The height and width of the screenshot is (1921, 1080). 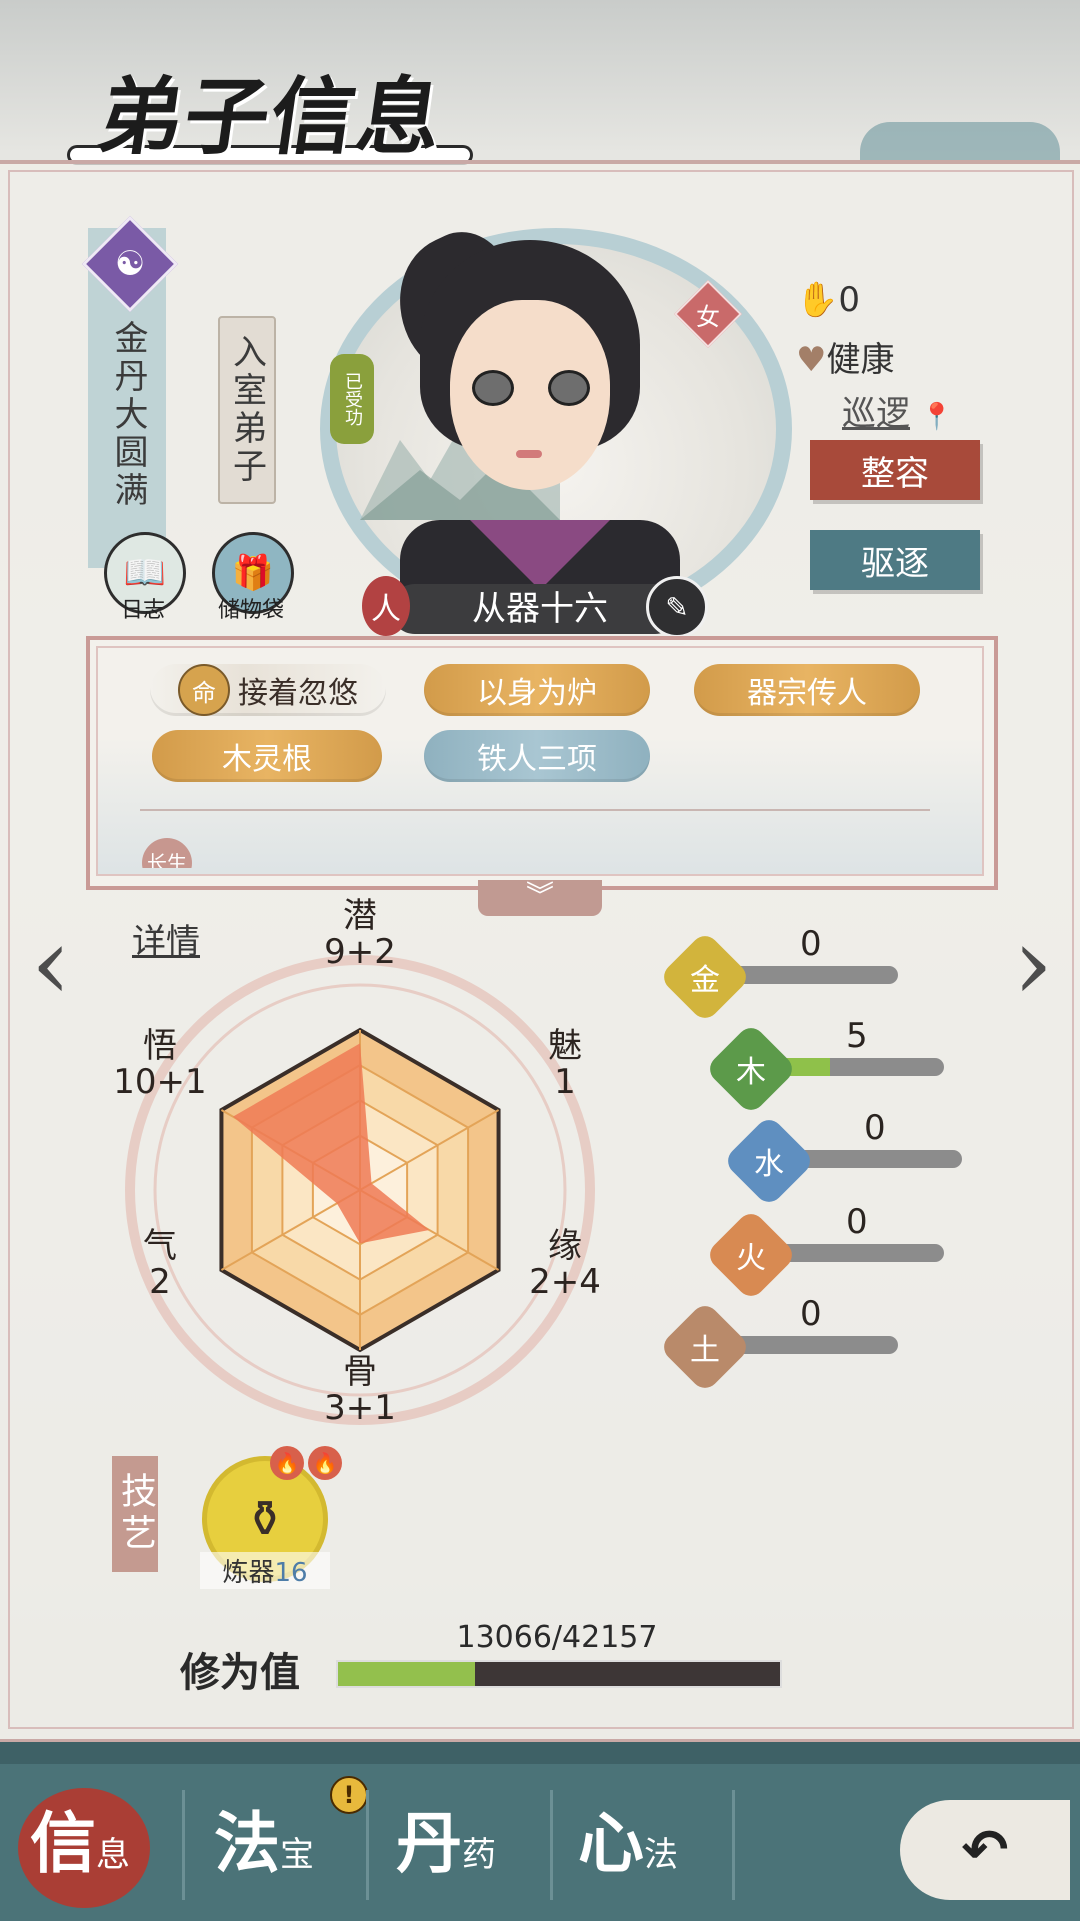 What do you see at coordinates (807, 690) in the screenshot?
I see `trait-tag: 器宗传人` at bounding box center [807, 690].